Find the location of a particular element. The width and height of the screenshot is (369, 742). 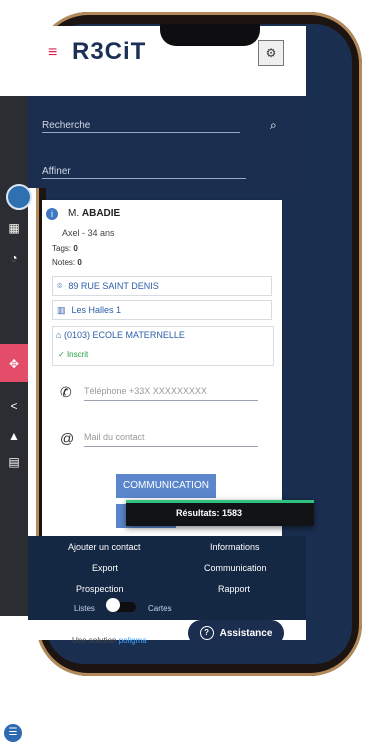

mail-input: Mail du contact is located at coordinates (114, 437).